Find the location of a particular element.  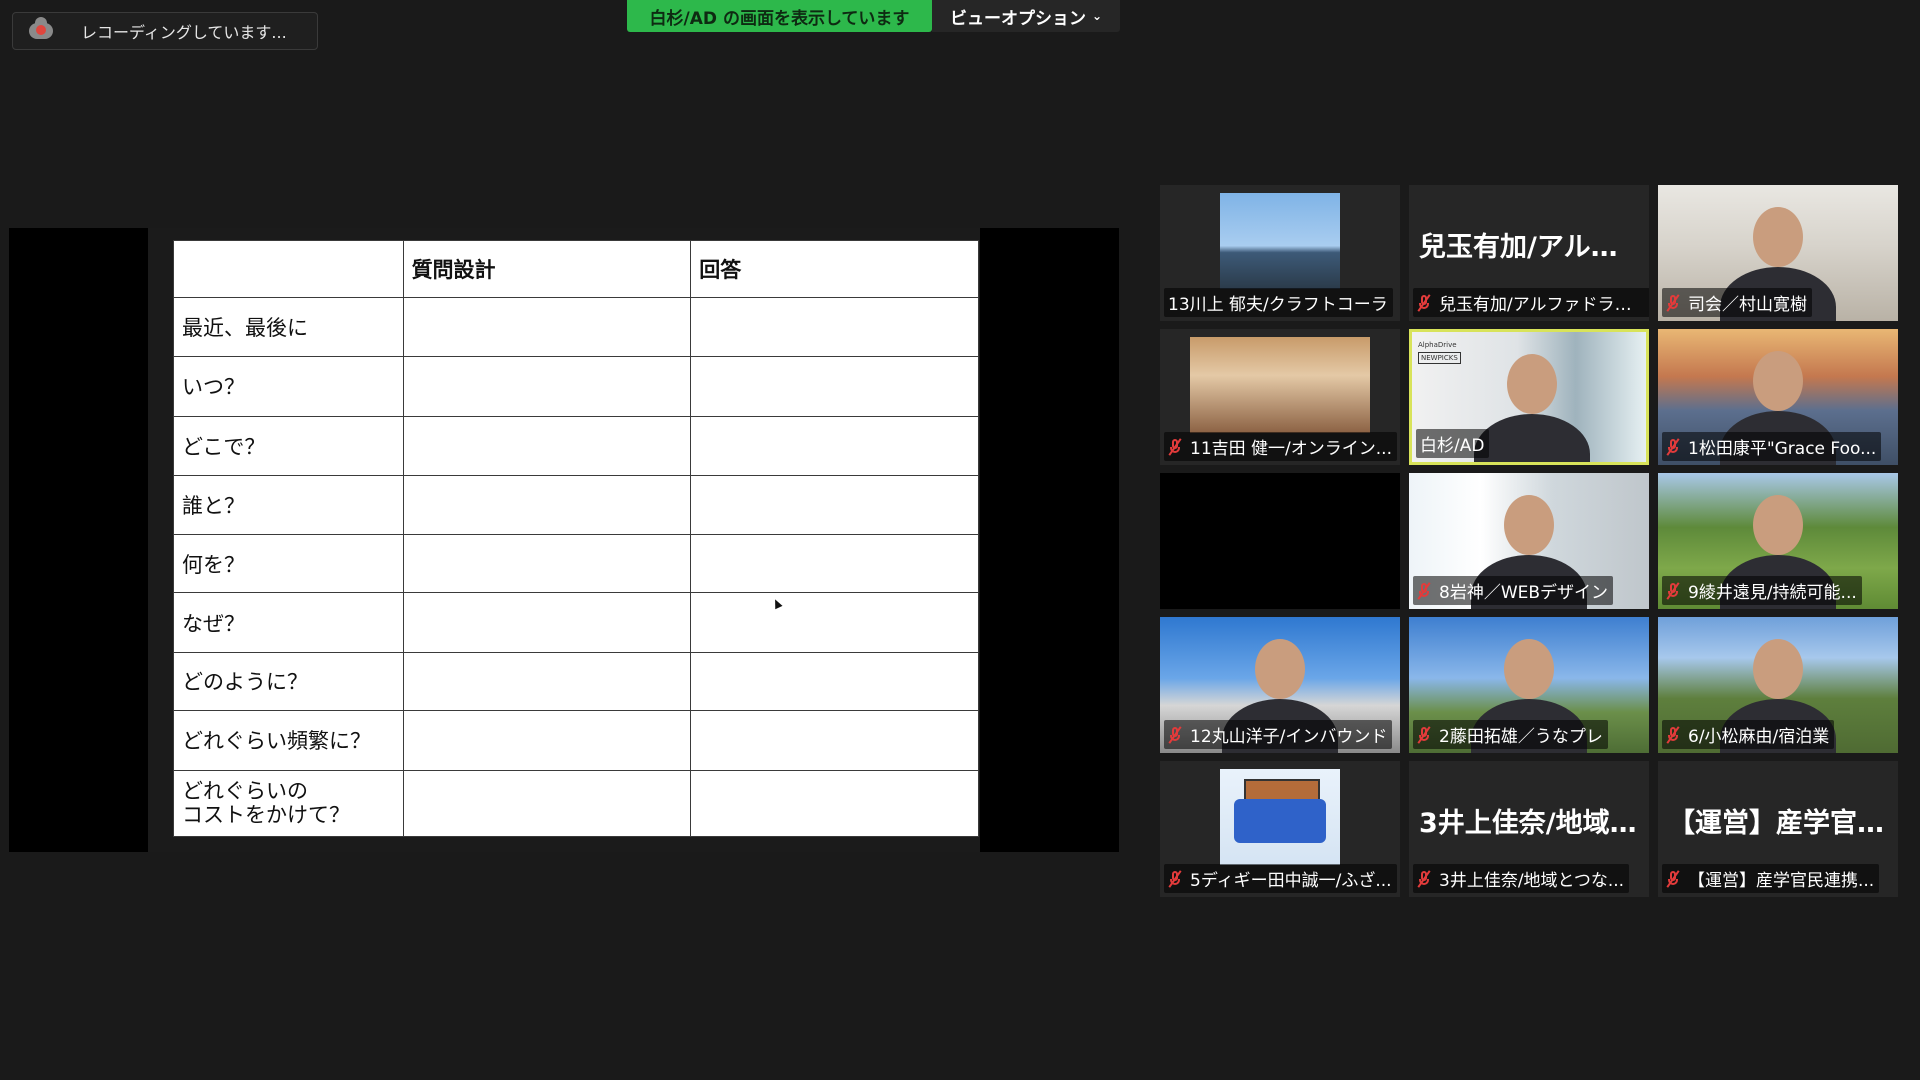

table-row: どれぐらい頻繁に？ is located at coordinates (576, 740).